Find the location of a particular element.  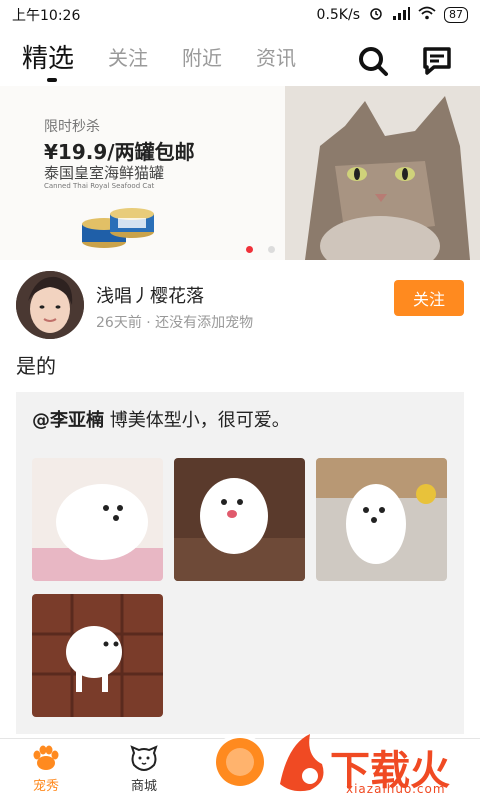

bottom-tab-label: 商城 is located at coordinates (143, 786).